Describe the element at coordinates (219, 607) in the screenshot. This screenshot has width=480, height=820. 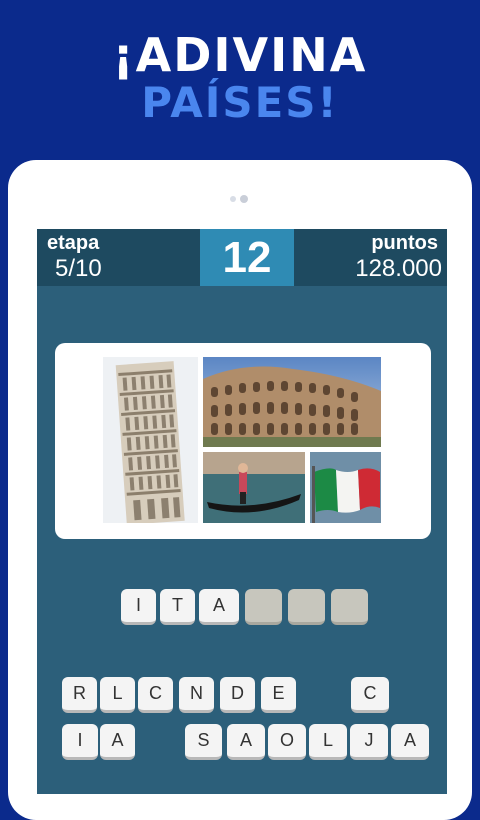
I see `answer-slot-3: A` at that location.